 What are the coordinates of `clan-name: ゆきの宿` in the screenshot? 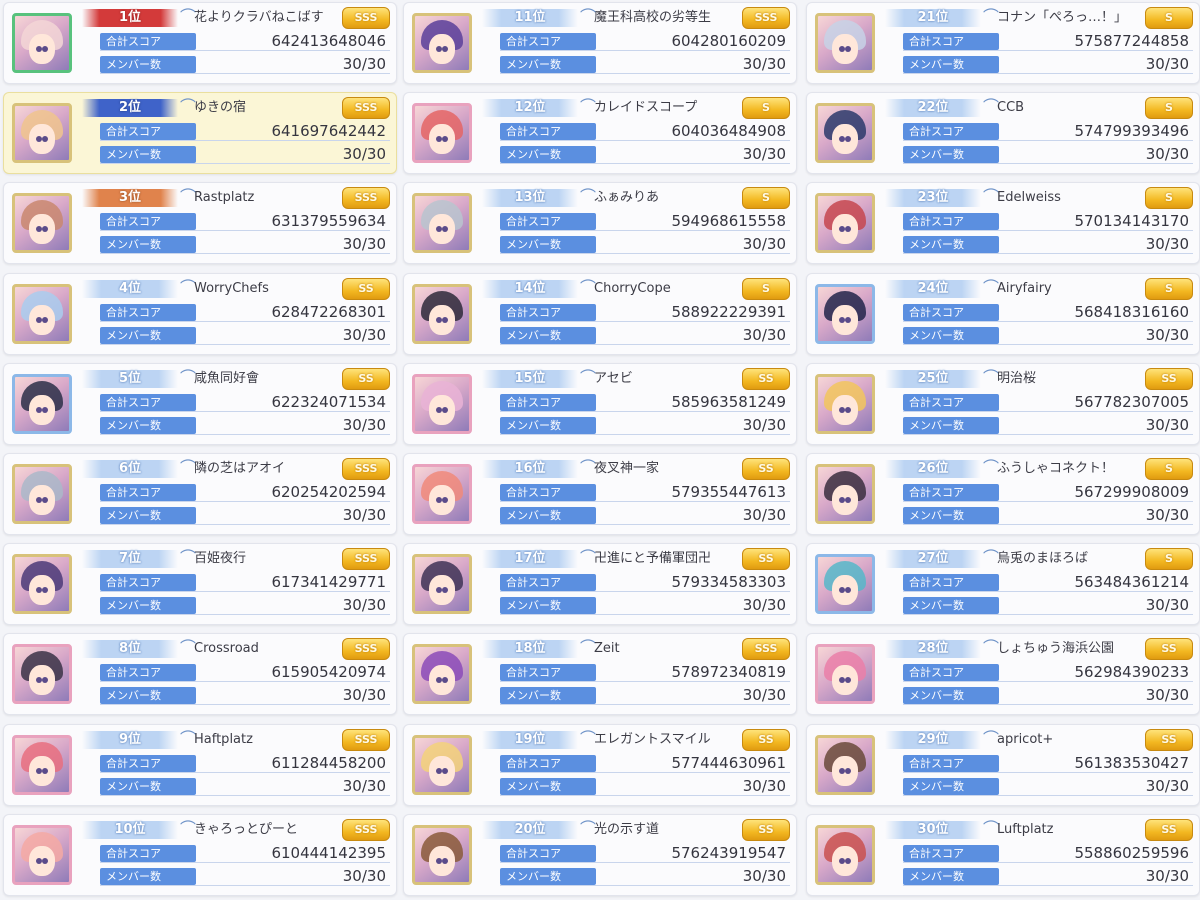 It's located at (220, 107).